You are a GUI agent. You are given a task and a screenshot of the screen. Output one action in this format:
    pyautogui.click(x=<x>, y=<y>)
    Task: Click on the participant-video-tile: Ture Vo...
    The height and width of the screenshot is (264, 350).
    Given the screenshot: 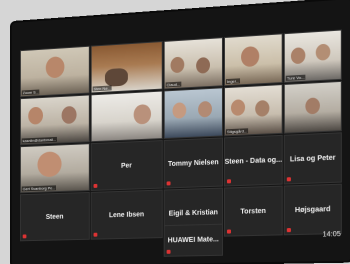 What is the action you would take?
    pyautogui.click(x=312, y=56)
    